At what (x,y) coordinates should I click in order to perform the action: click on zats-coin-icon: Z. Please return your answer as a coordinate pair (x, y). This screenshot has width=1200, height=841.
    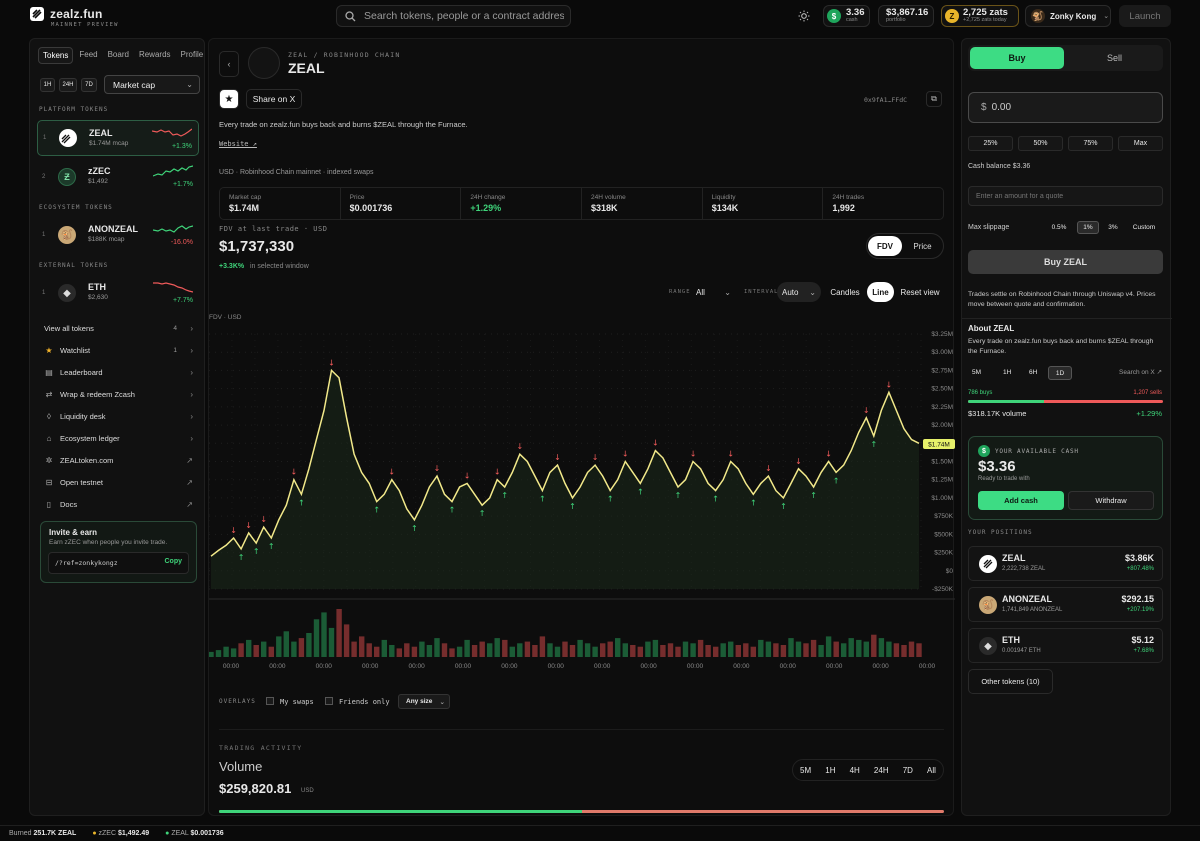
    Looking at the image, I should click on (952, 16).